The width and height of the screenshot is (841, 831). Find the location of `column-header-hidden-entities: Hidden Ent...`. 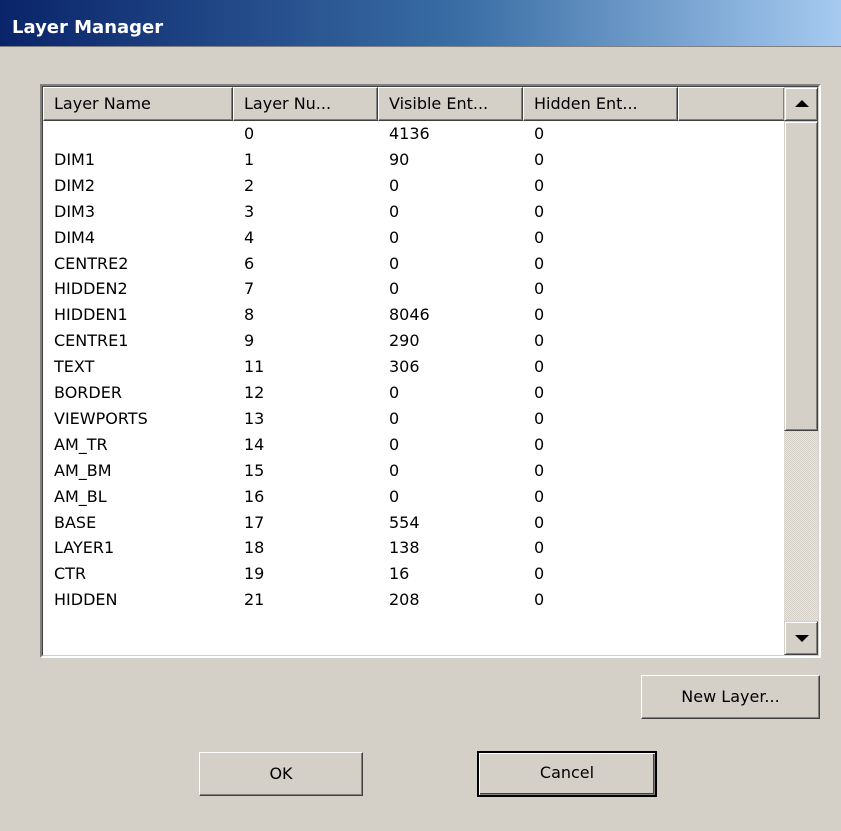

column-header-hidden-entities: Hidden Ent... is located at coordinates (600, 104).